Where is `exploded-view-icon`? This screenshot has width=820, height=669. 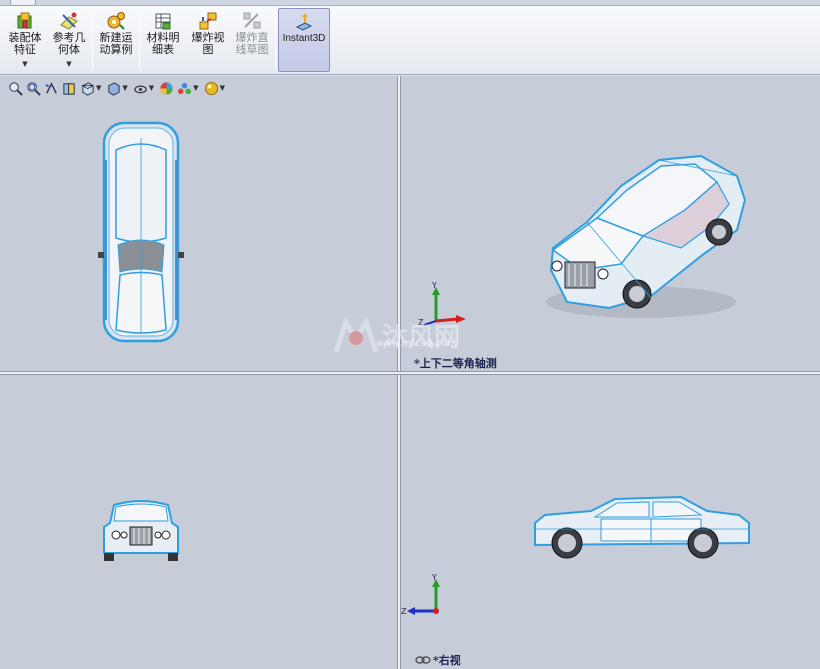
exploded-view-icon is located at coordinates (208, 21).